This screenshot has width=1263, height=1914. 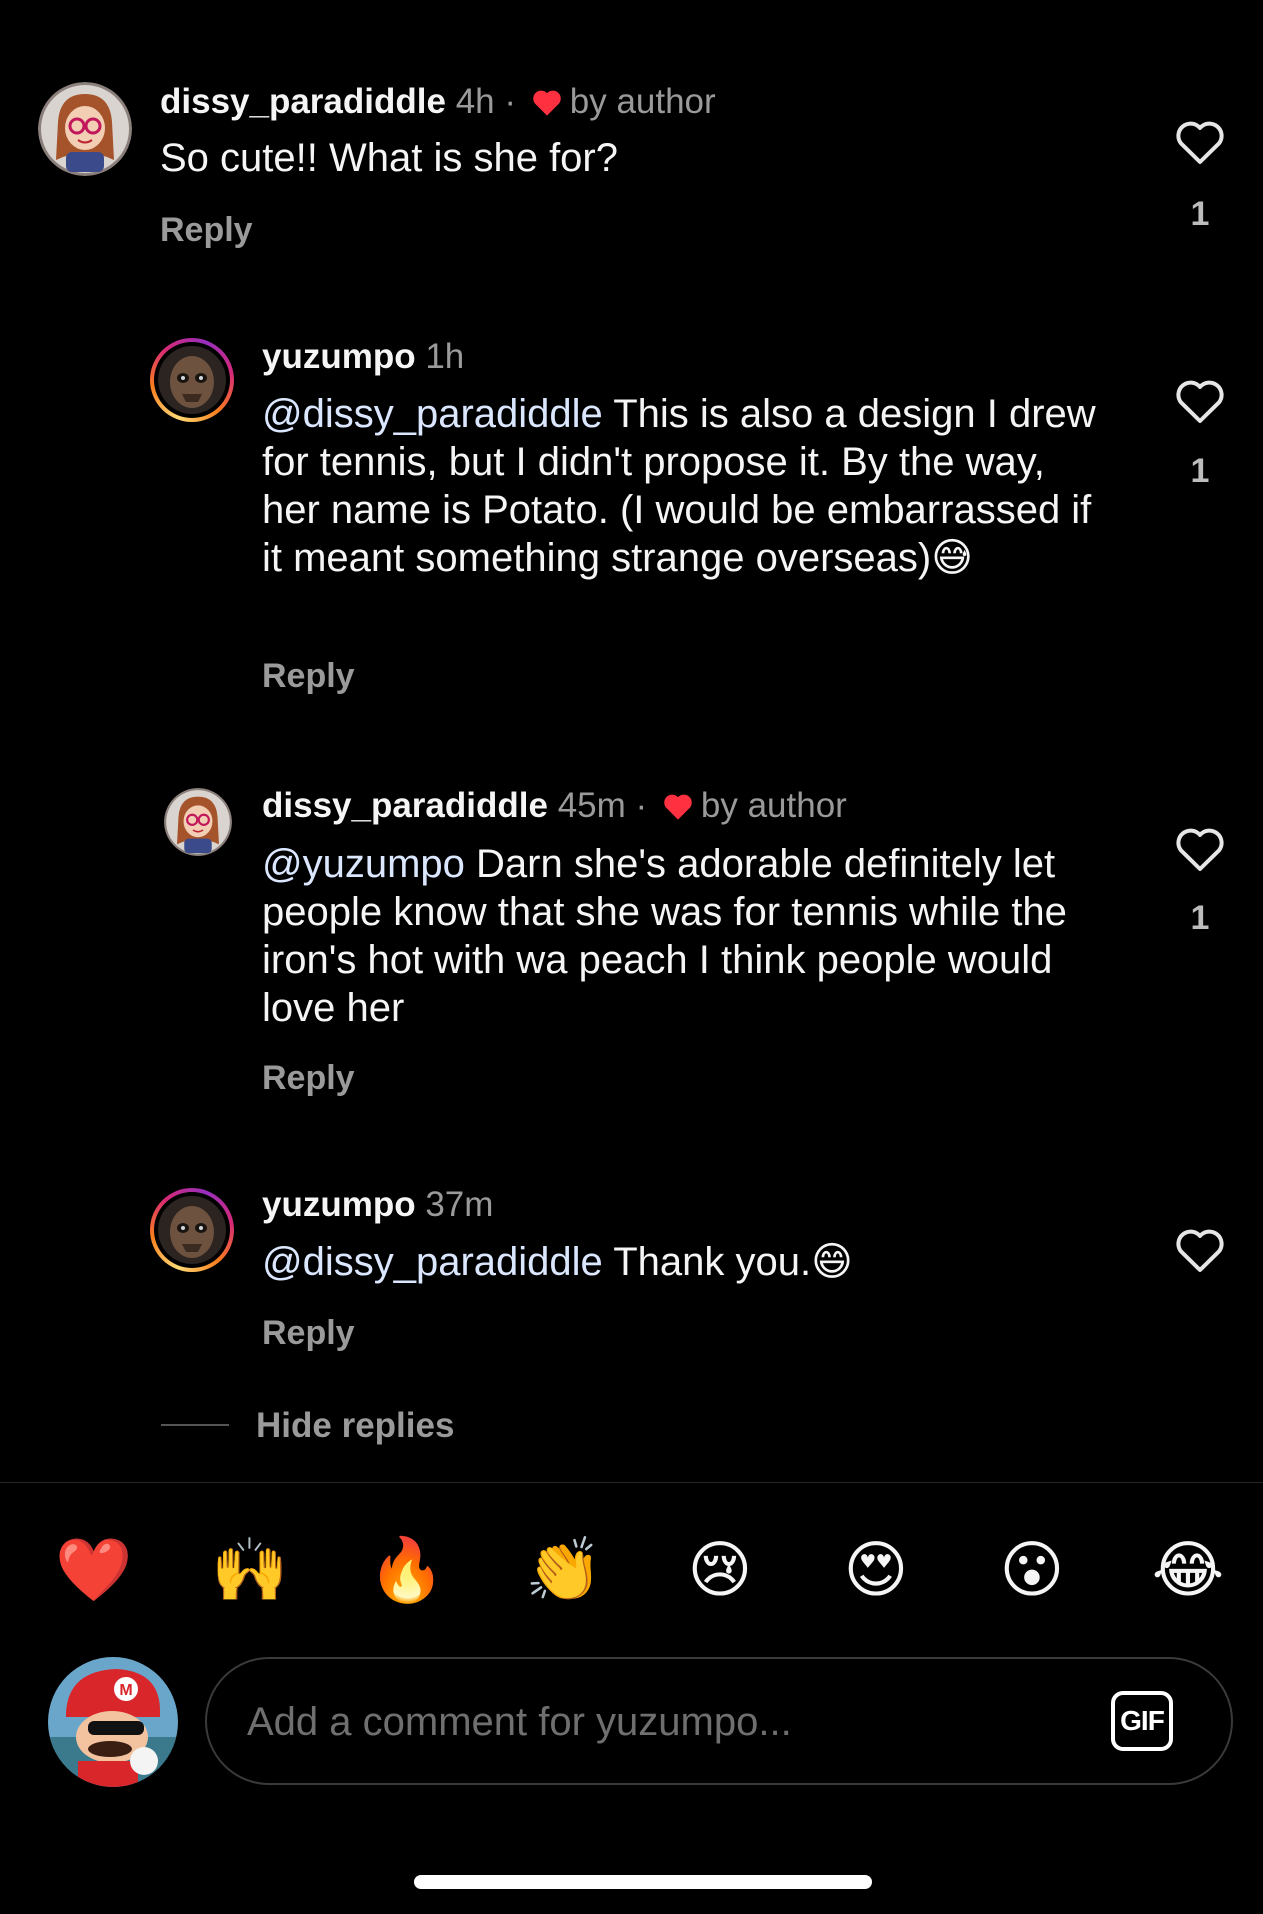 I want to click on comment-input-field: GIF, so click(x=719, y=1721).